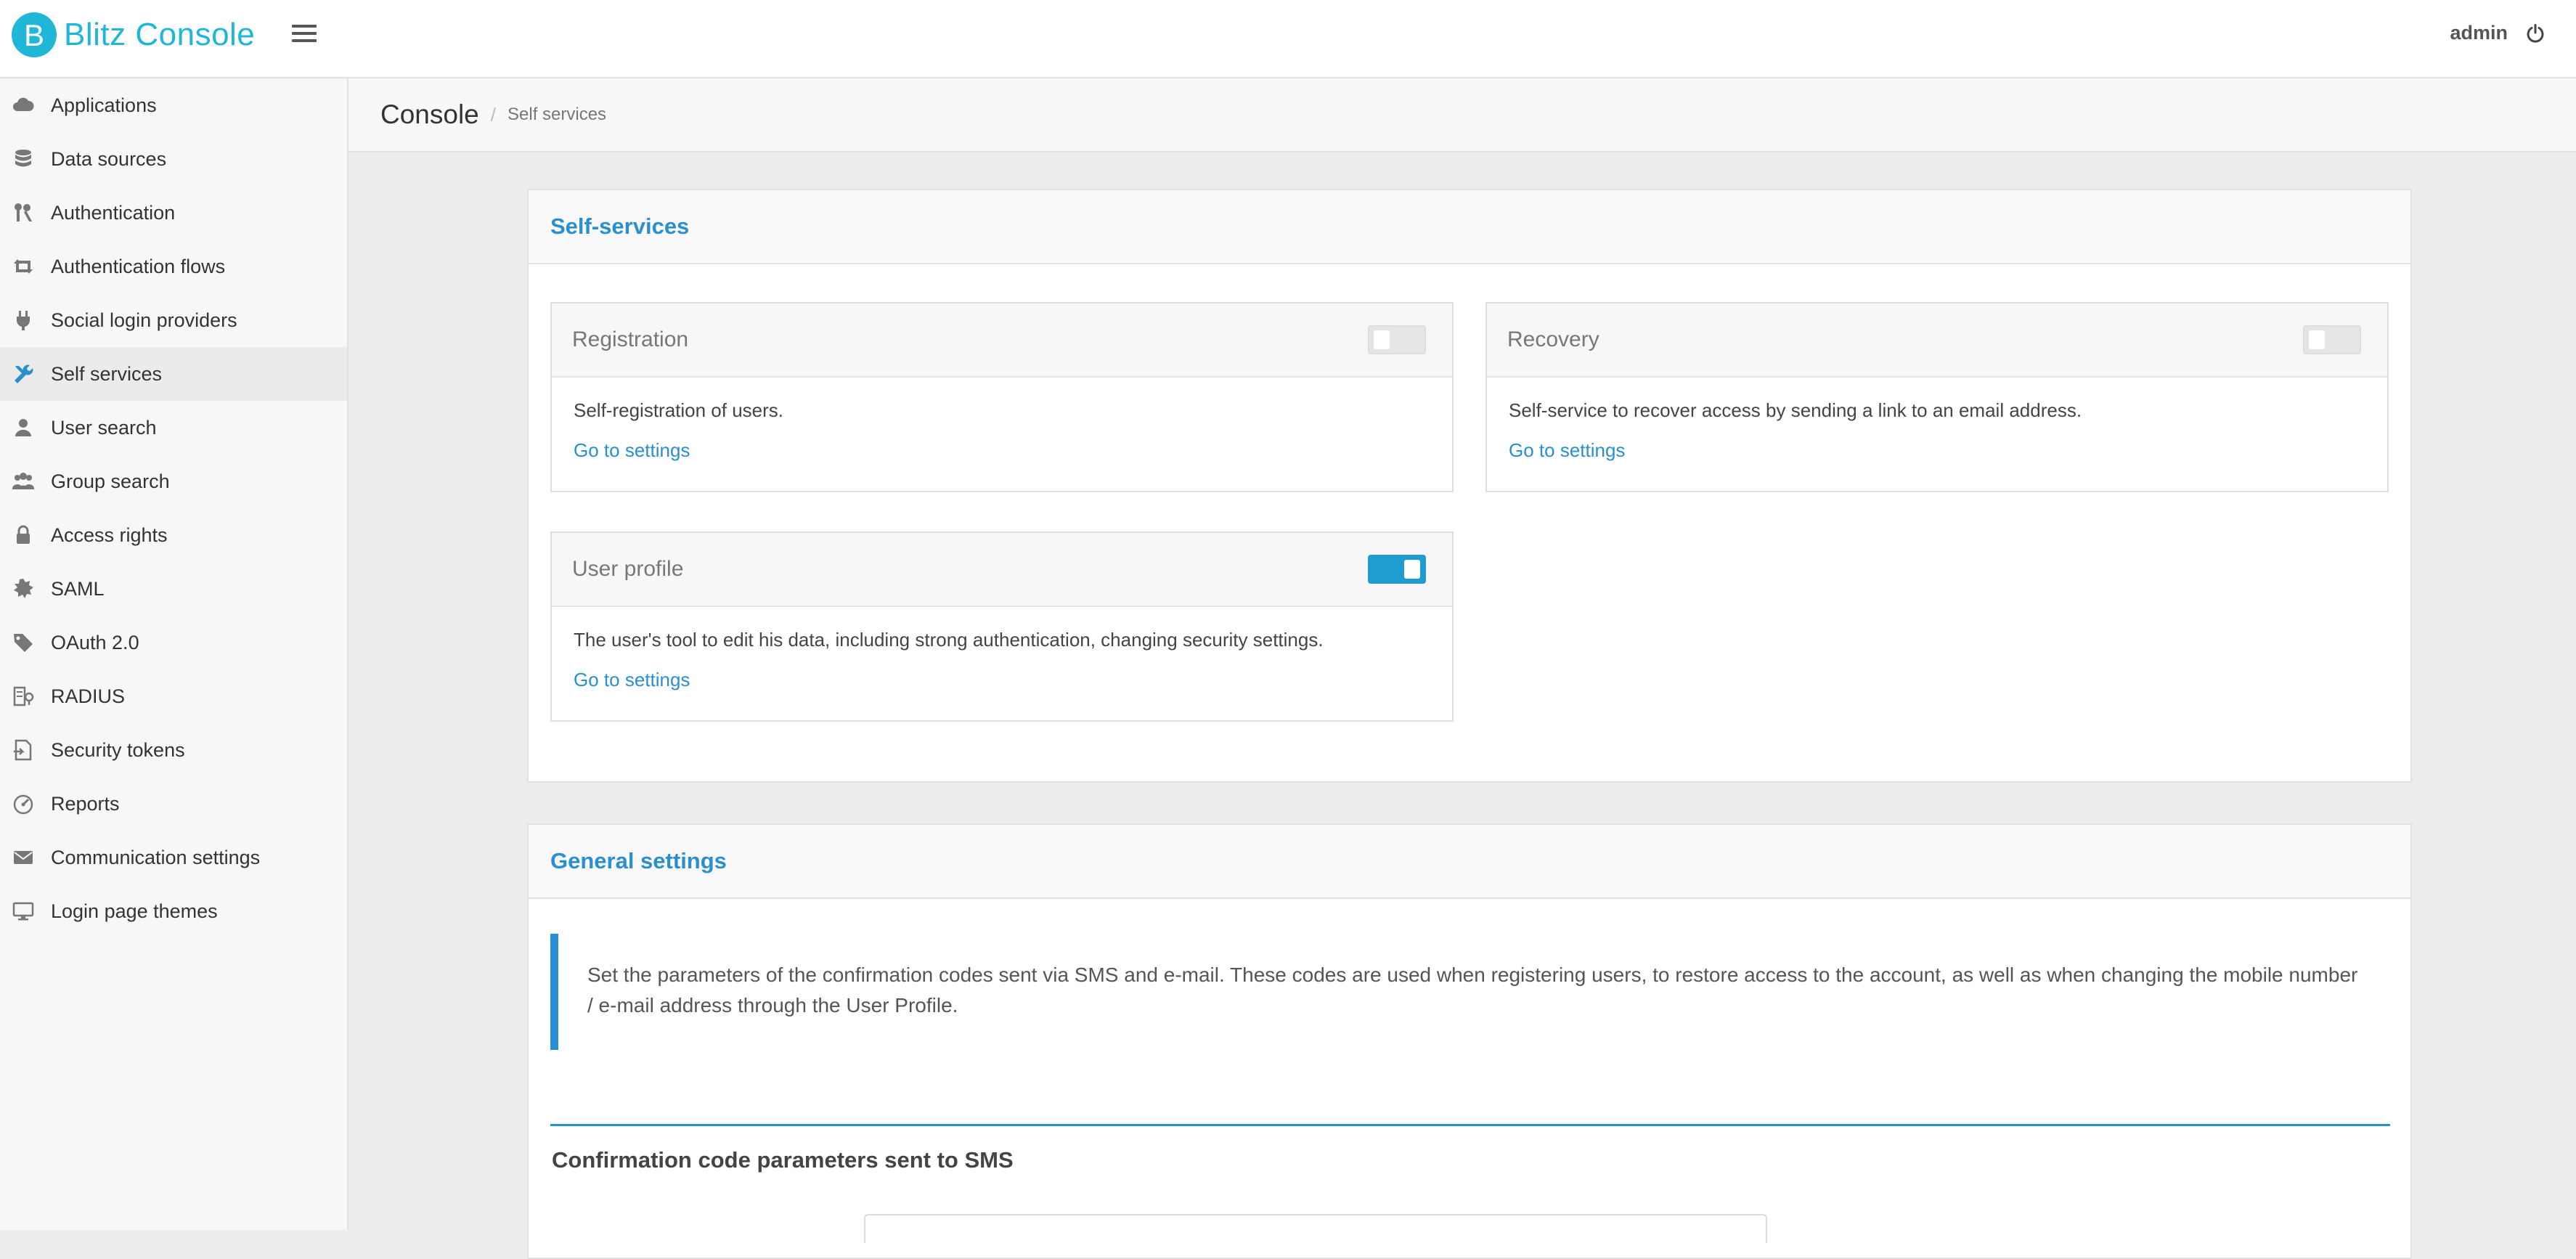  Describe the element at coordinates (429, 114) in the screenshot. I see `breadcrumb-root: Console` at that location.